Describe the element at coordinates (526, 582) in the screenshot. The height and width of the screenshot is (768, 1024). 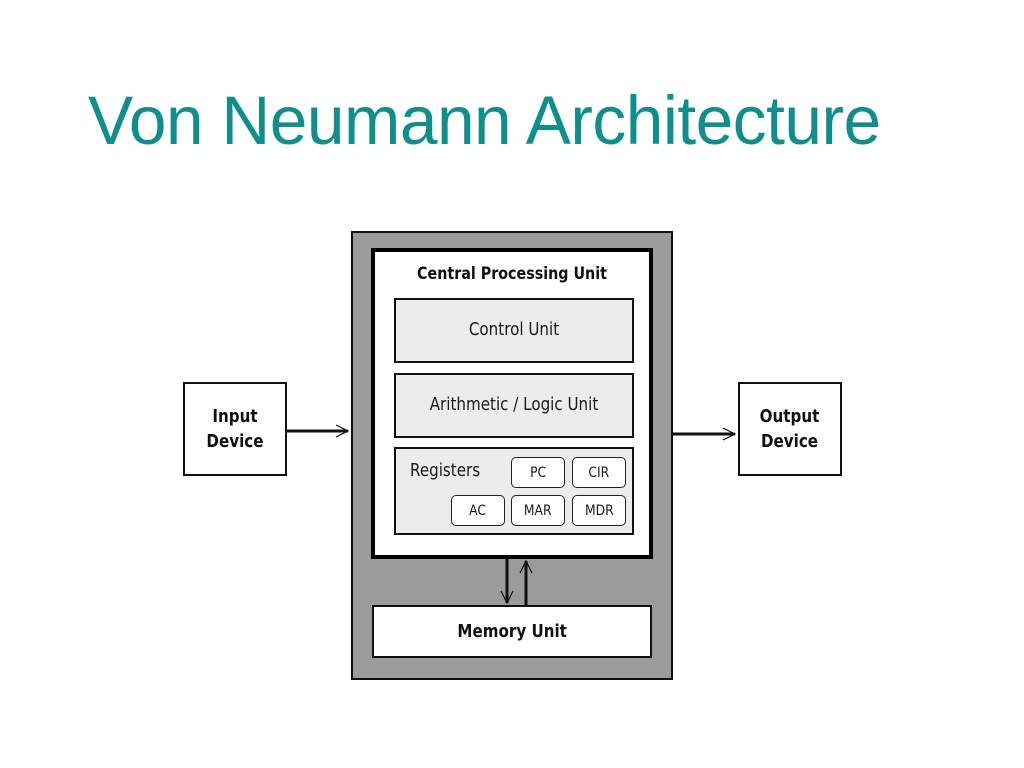
I see `arrow-memory-to-cpu` at that location.